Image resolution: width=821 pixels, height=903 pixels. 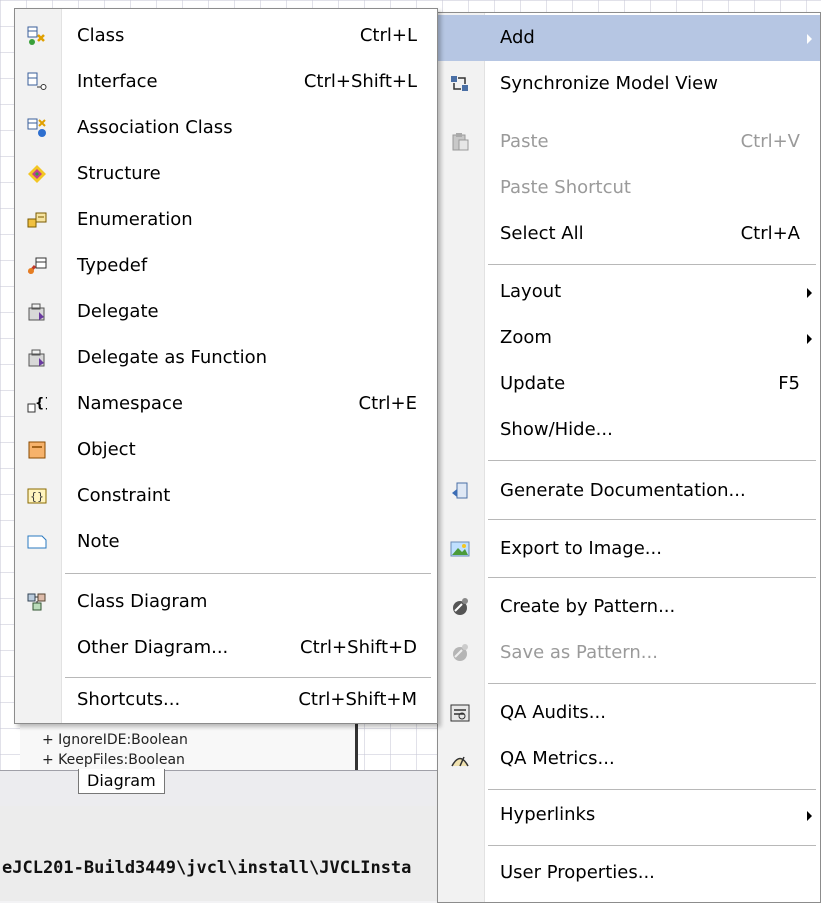 What do you see at coordinates (460, 607) in the screenshot?
I see `pattern-icon` at bounding box center [460, 607].